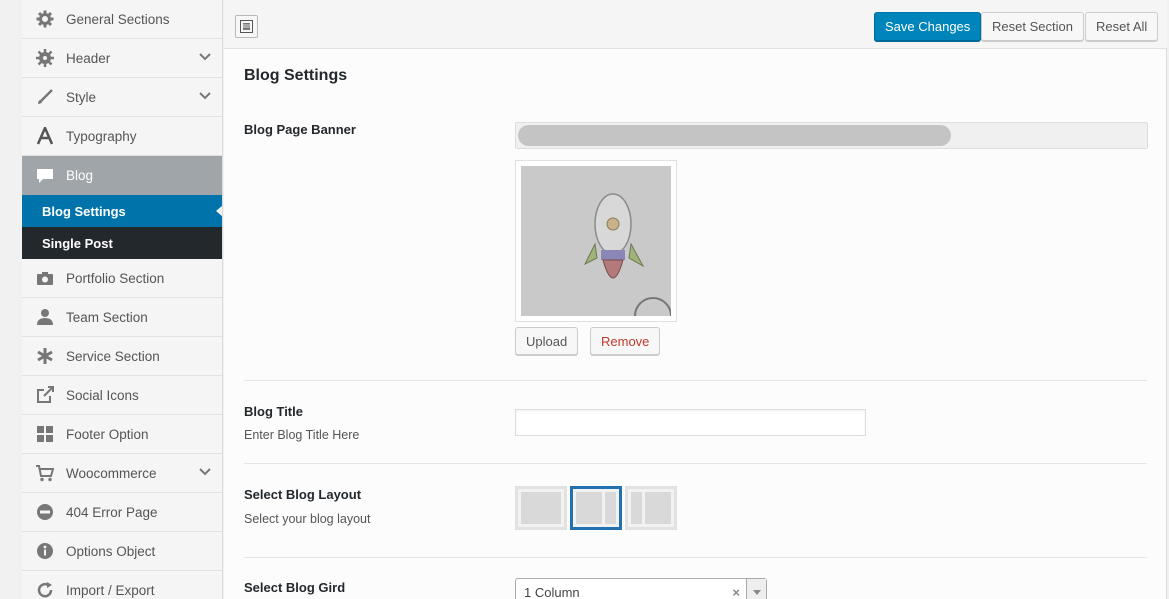 This screenshot has height=599, width=1169. What do you see at coordinates (45, 551) in the screenshot?
I see `info-icon` at bounding box center [45, 551].